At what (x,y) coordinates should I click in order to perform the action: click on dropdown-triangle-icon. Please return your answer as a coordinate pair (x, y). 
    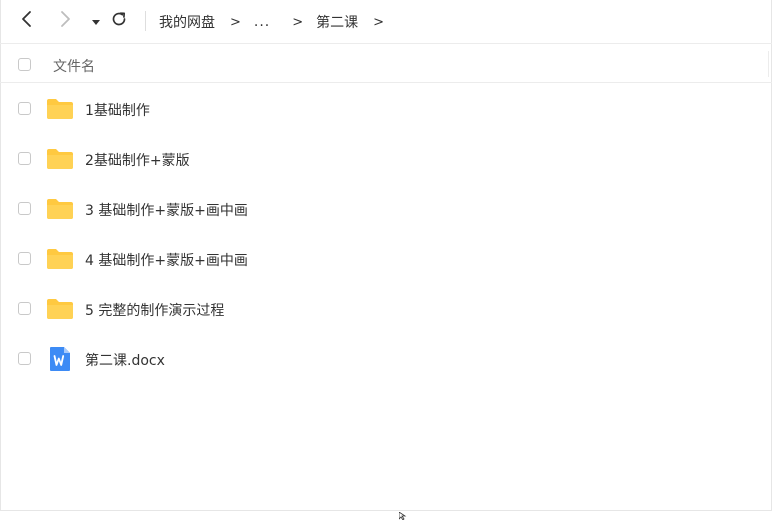
    Looking at the image, I should click on (96, 21).